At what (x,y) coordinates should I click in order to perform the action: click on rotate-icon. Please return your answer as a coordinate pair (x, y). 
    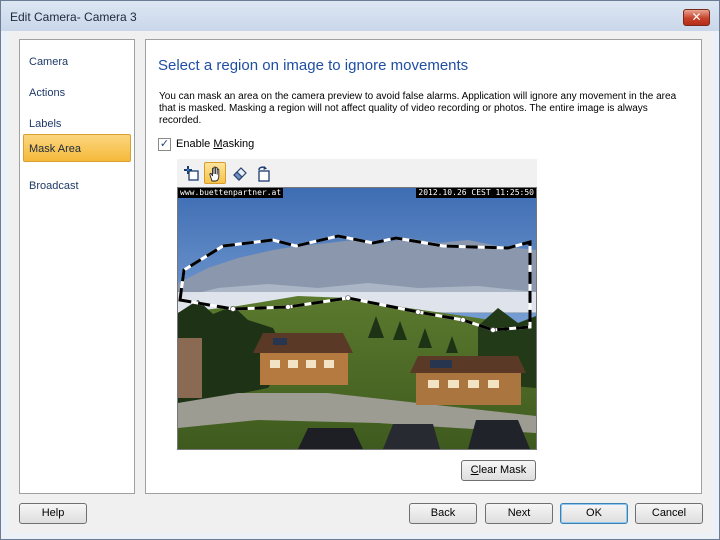
    Looking at the image, I should click on (264, 174).